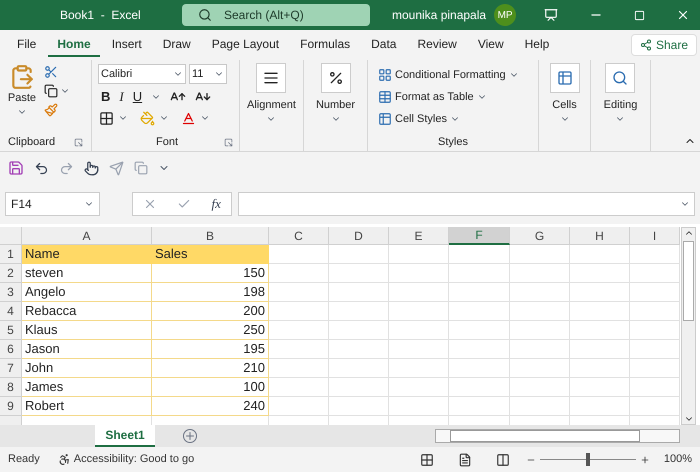 The image size is (700, 472). I want to click on group-label: Styles, so click(453, 142).